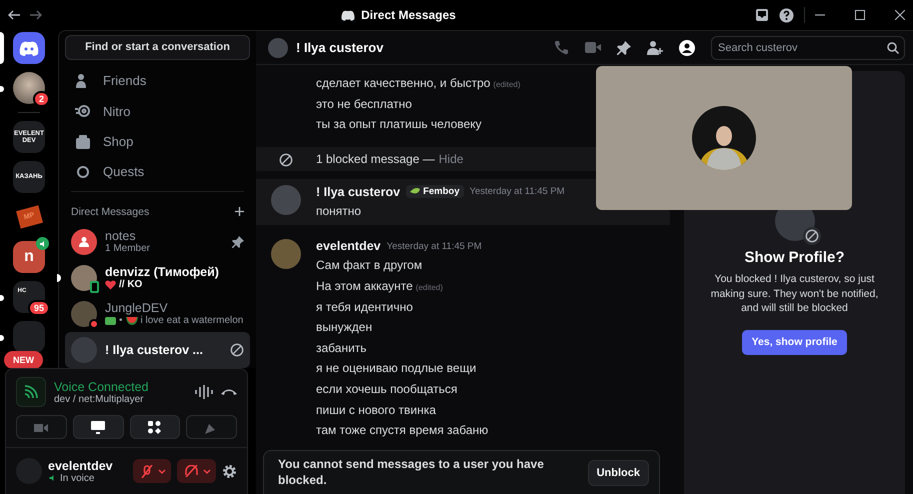 This screenshot has height=494, width=913. I want to click on monitor-icon, so click(98, 427).